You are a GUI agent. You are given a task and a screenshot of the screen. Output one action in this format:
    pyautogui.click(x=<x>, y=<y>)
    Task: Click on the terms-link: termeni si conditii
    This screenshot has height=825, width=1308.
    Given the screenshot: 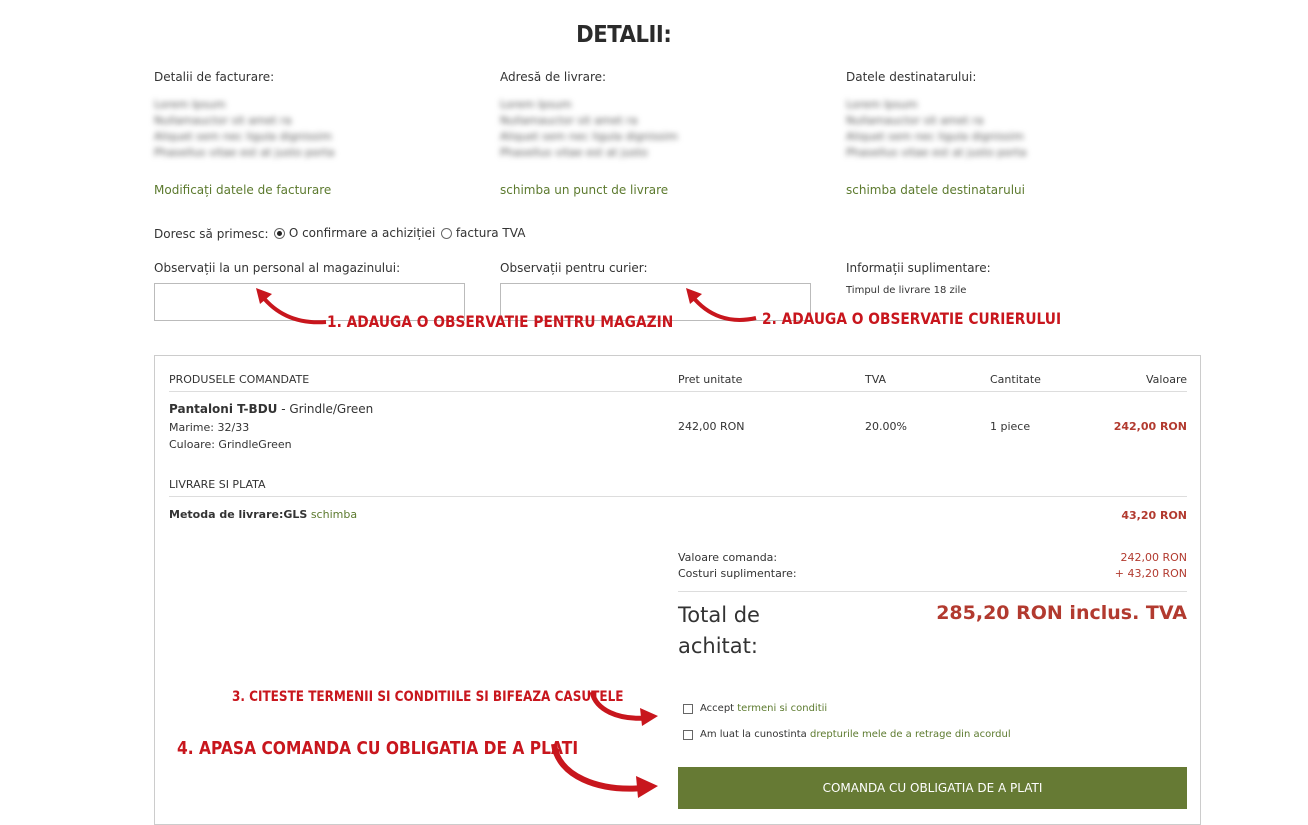 What is the action you would take?
    pyautogui.click(x=782, y=708)
    